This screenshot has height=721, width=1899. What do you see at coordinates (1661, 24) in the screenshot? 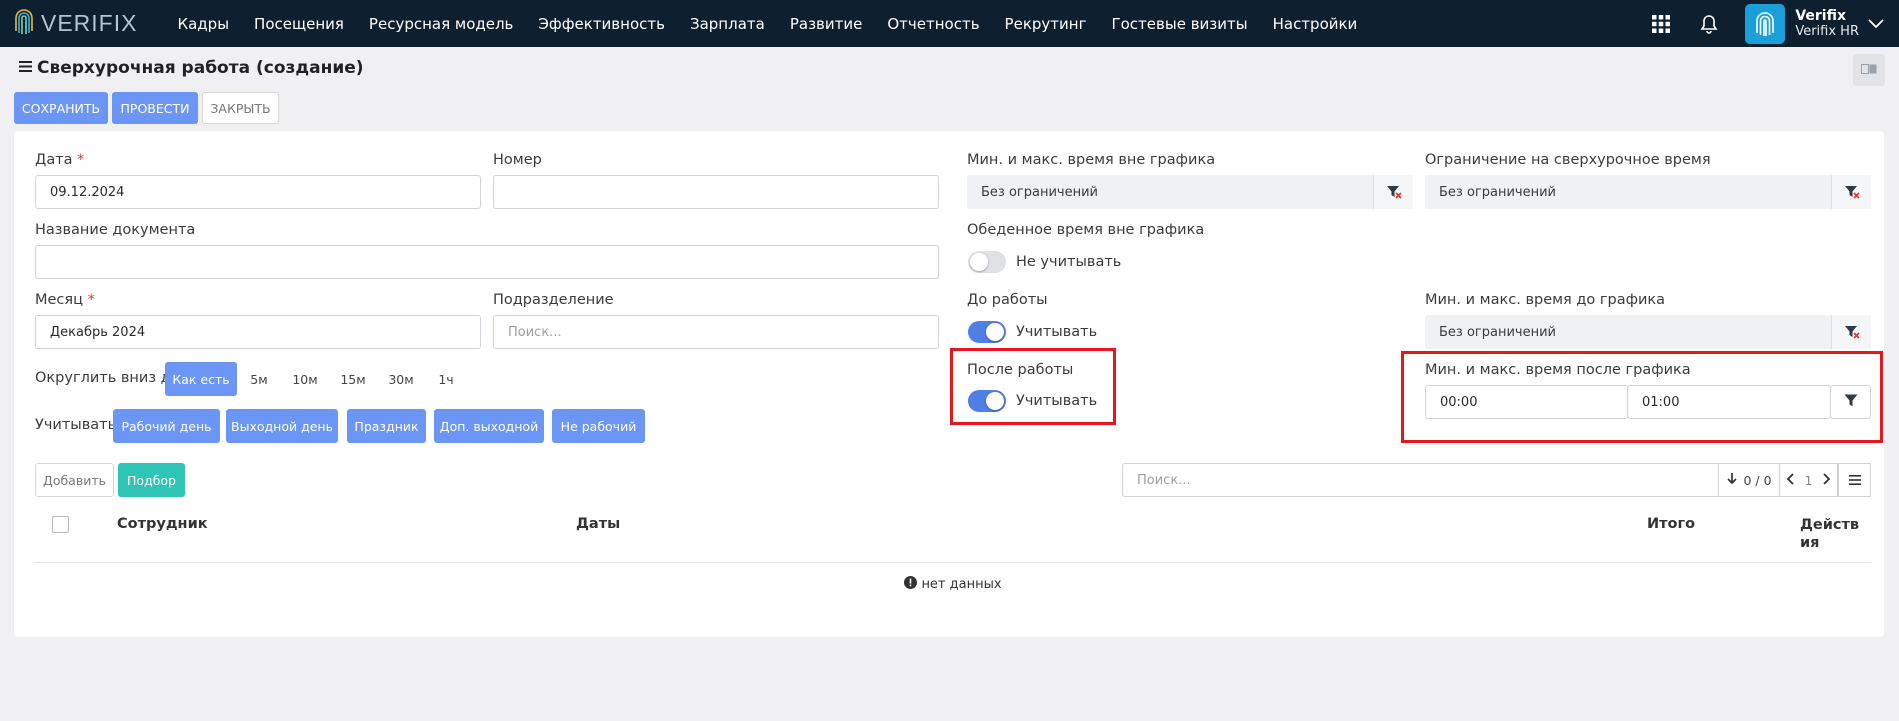
I see `apps-grid-icon` at bounding box center [1661, 24].